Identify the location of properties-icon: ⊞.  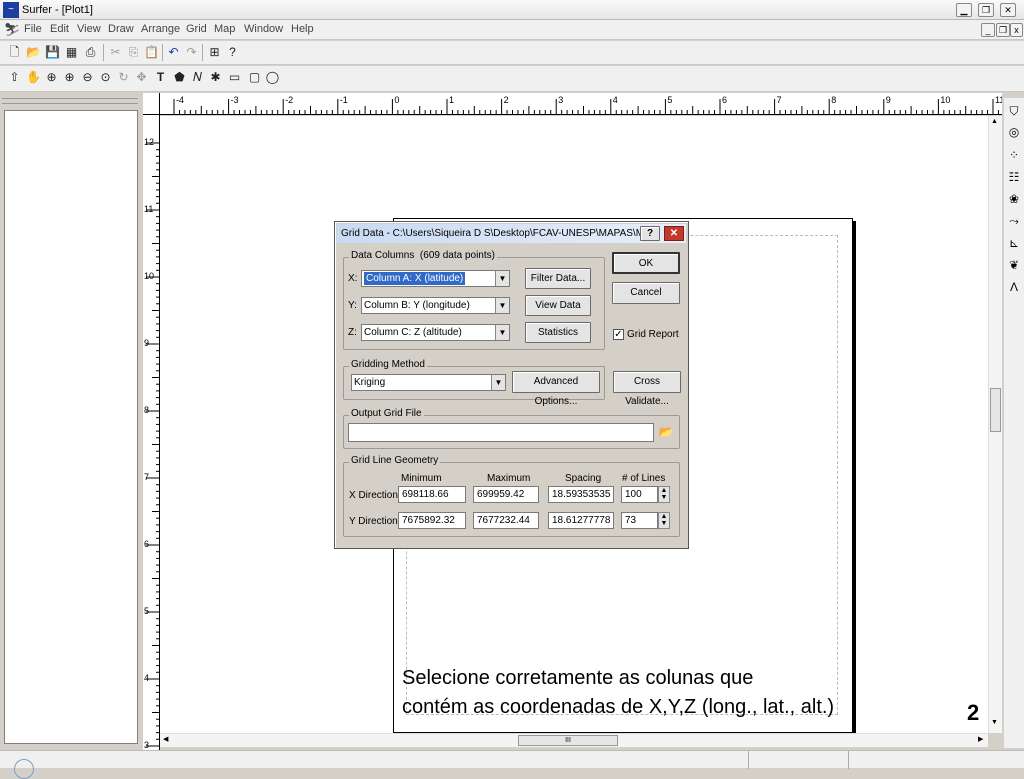
(214, 52).